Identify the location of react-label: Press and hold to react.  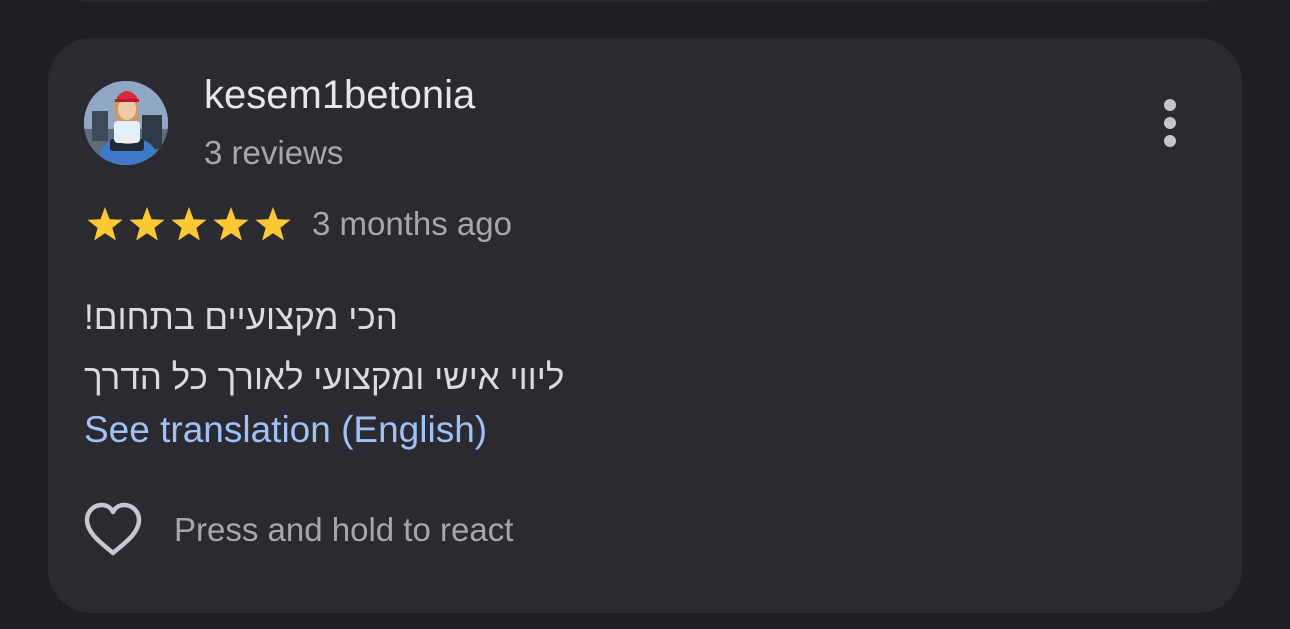
(344, 529).